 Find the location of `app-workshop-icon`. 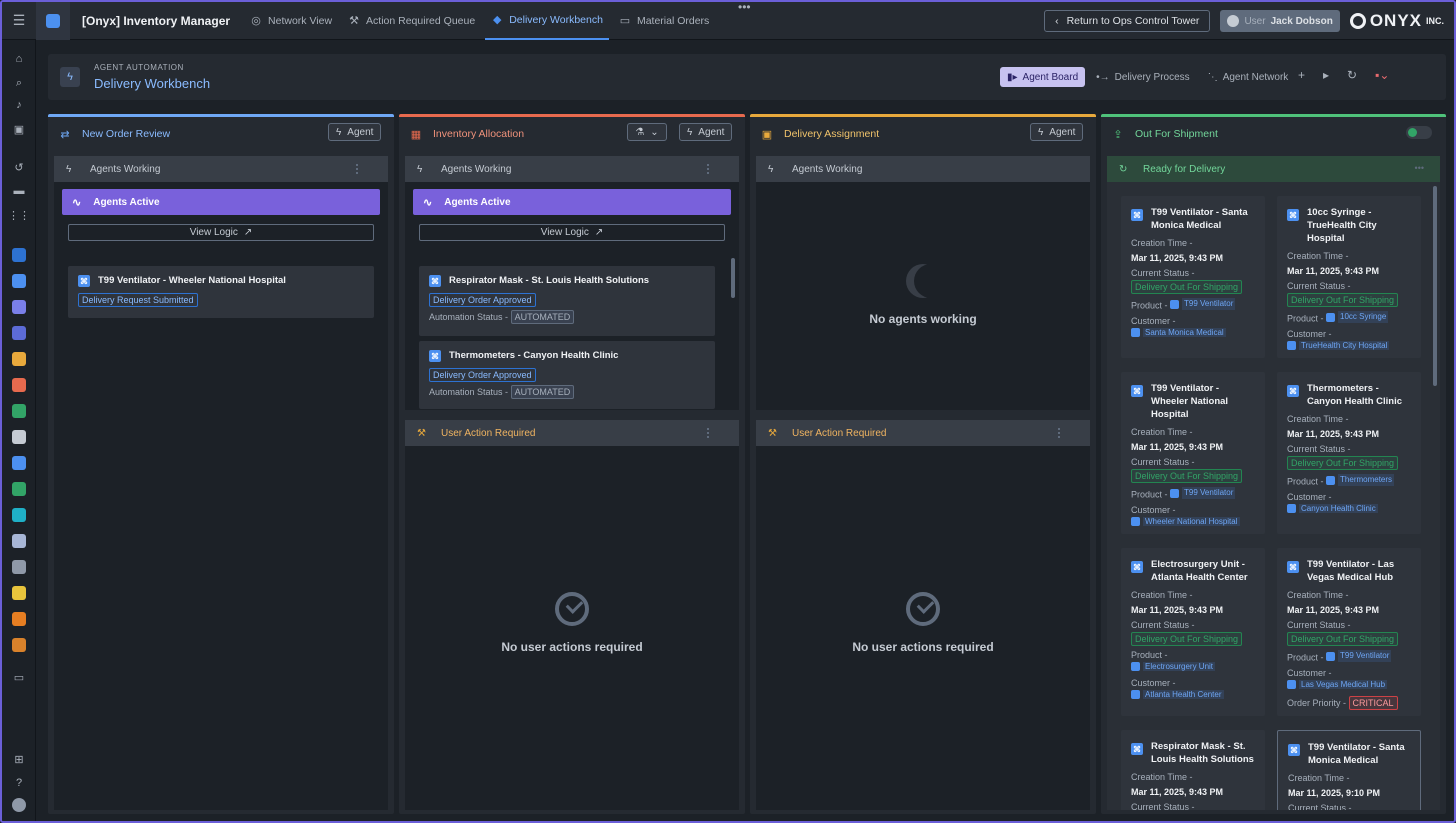

app-workshop-icon is located at coordinates (19, 255).